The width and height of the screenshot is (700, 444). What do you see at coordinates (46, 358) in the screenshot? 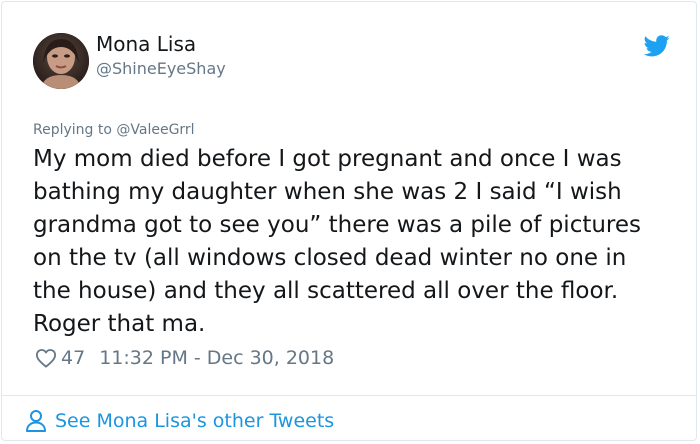
I see `heart-icon` at bounding box center [46, 358].